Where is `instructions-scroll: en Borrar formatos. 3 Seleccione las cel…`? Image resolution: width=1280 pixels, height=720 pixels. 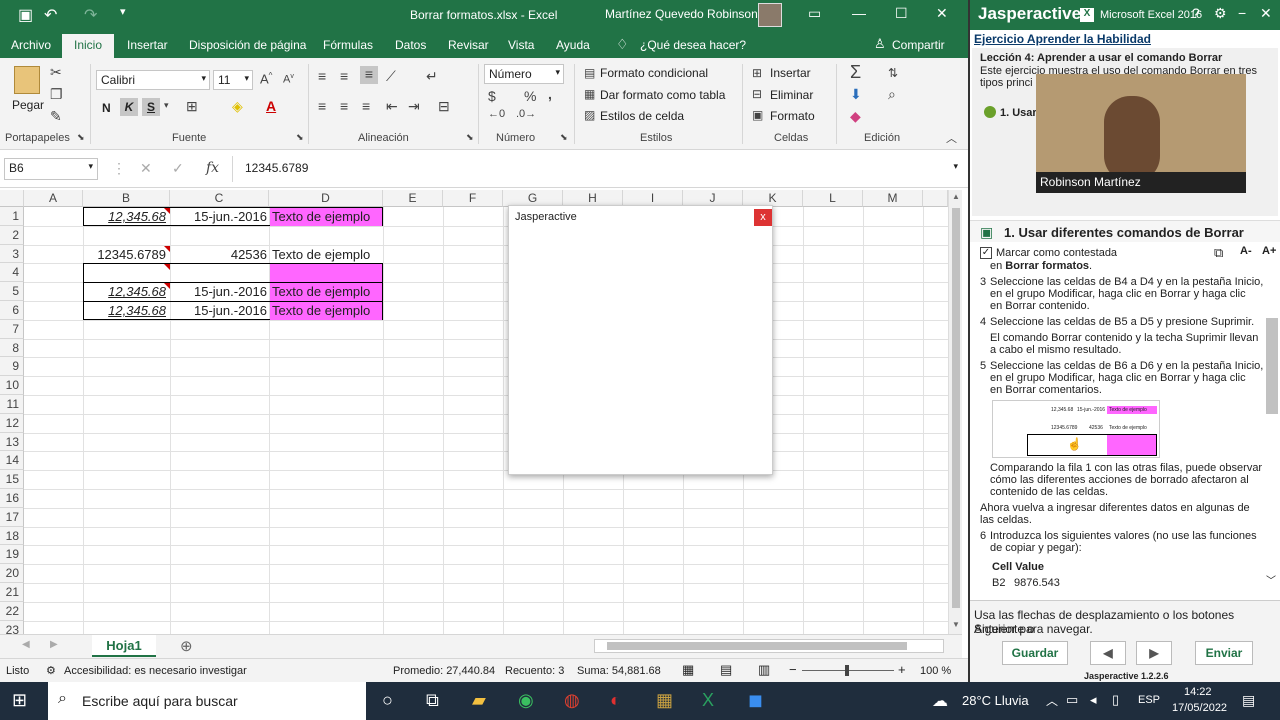
instructions-scroll: en Borrar formatos. 3 Seleccione las cel… is located at coordinates (1118, 429).